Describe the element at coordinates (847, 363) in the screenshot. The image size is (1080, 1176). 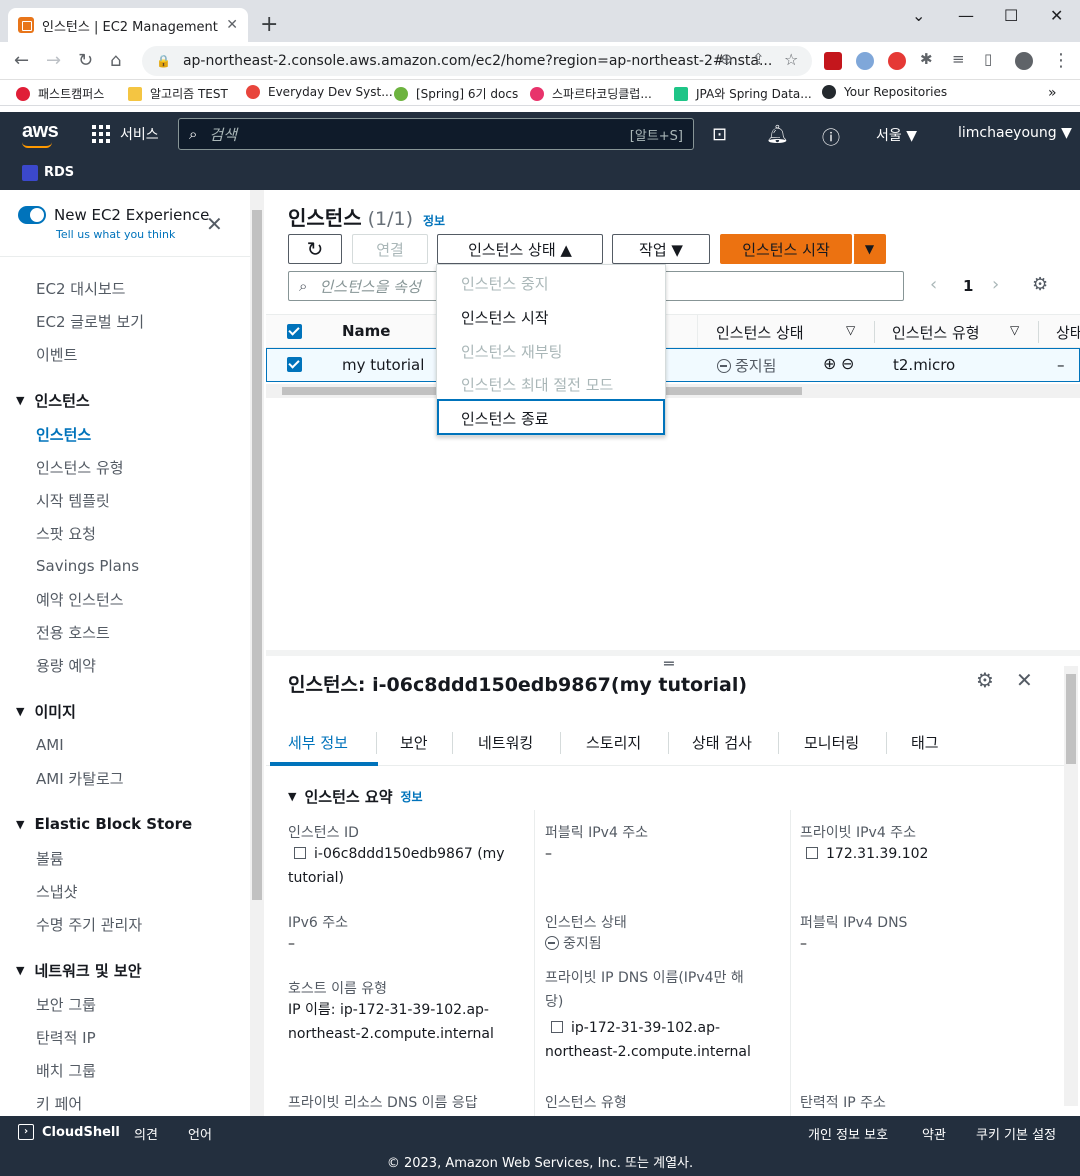
I see `zoom-out-icon: ⊖` at that location.